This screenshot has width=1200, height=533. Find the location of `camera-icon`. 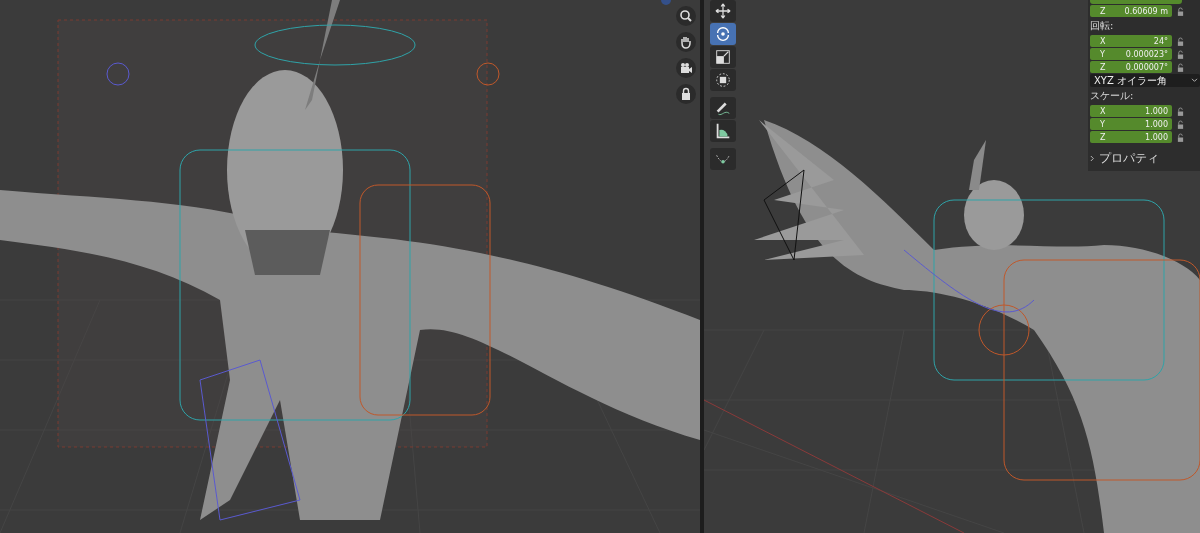

camera-icon is located at coordinates (686, 68).